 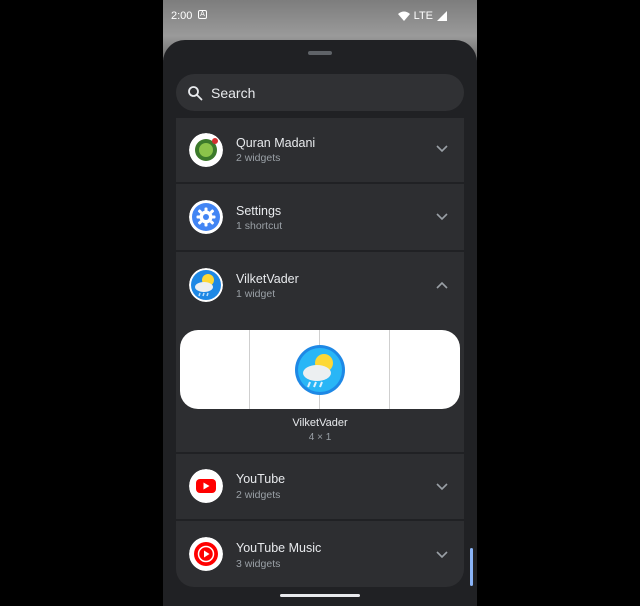 I want to click on notification-icon: A, so click(x=202, y=14).